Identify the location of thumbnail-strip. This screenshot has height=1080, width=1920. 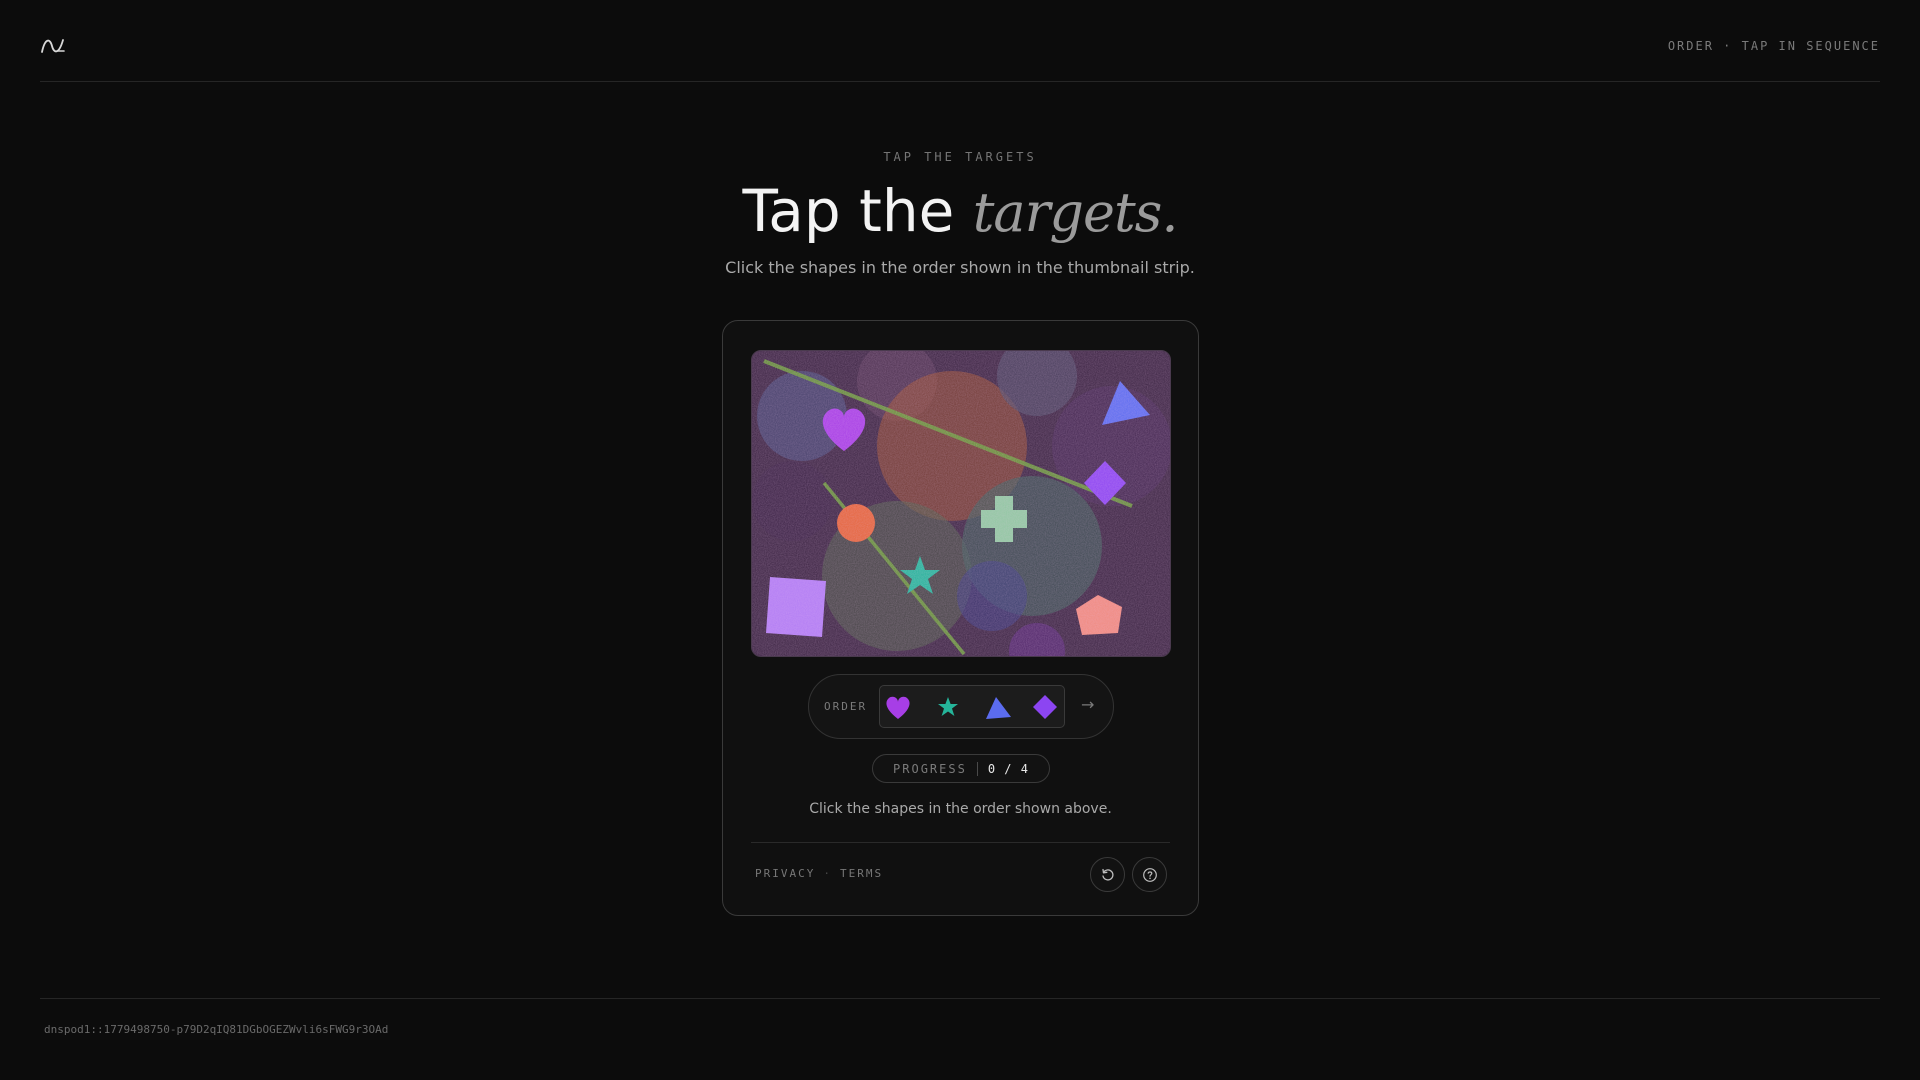
(972, 706).